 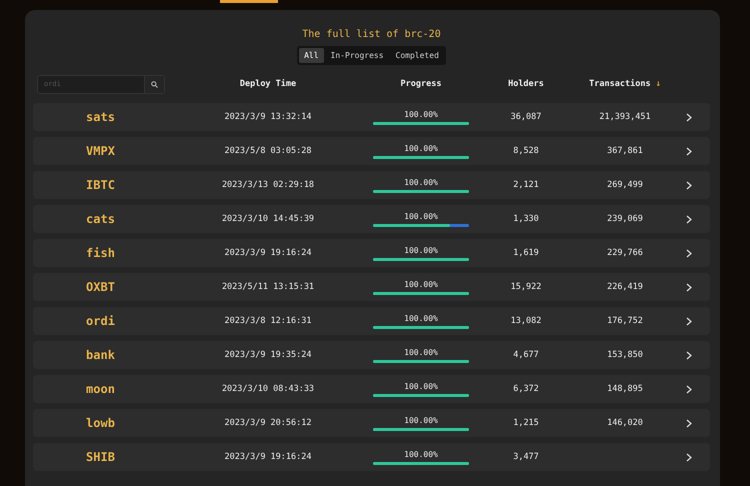 I want to click on search-button, so click(x=154, y=84).